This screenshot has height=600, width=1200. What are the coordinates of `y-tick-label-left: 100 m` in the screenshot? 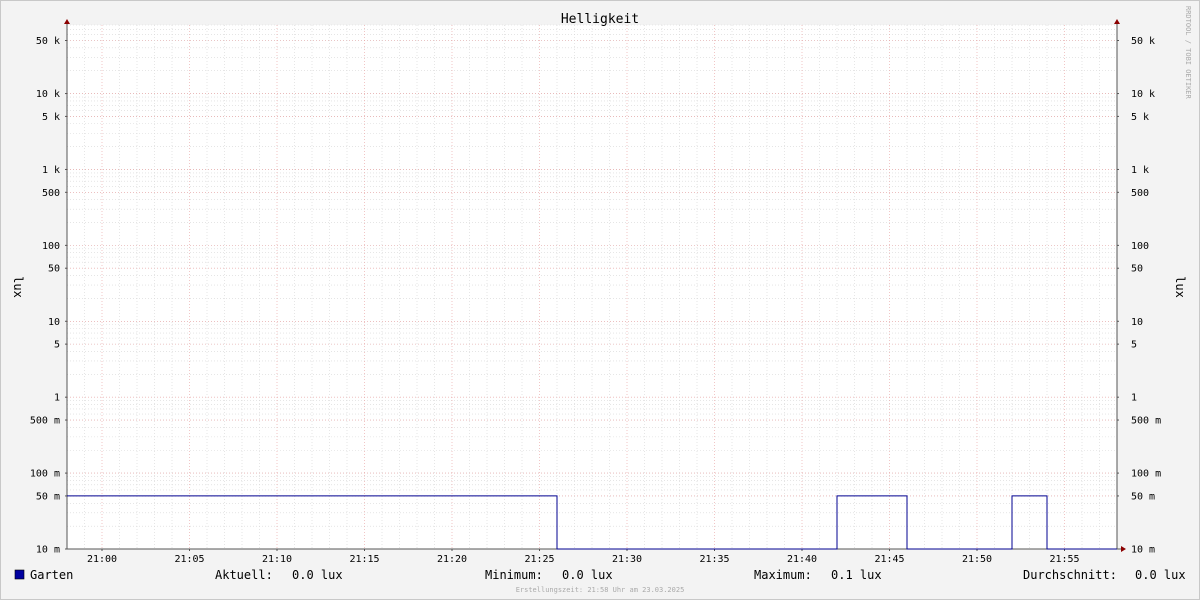 It's located at (45, 474).